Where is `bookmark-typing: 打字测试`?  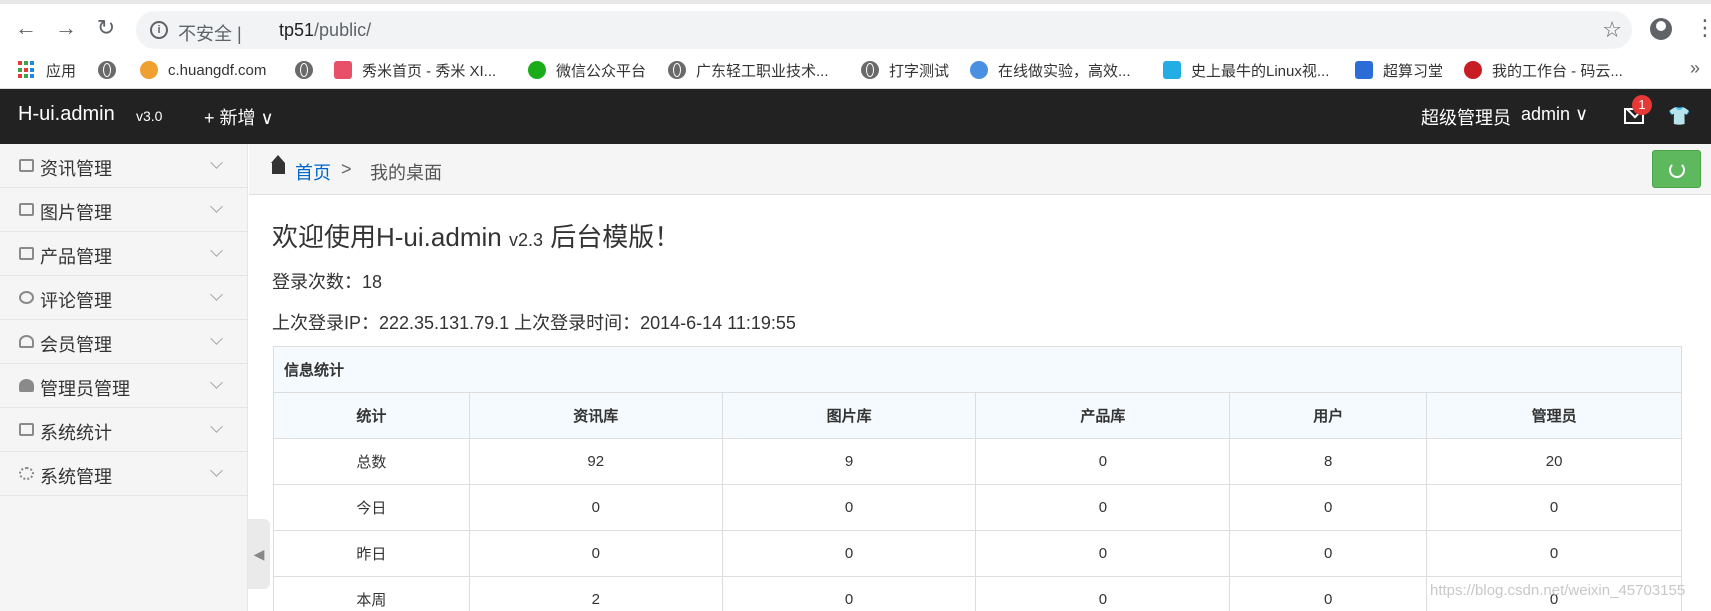
bookmark-typing: 打字测试 is located at coordinates (905, 70).